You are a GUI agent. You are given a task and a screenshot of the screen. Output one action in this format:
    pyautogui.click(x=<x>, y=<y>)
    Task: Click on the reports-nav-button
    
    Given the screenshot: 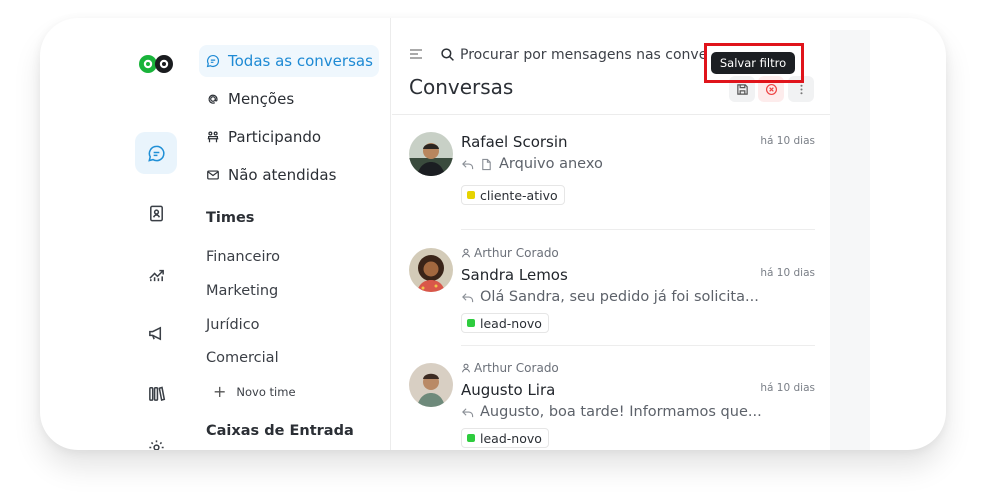 What is the action you would take?
    pyautogui.click(x=156, y=273)
    